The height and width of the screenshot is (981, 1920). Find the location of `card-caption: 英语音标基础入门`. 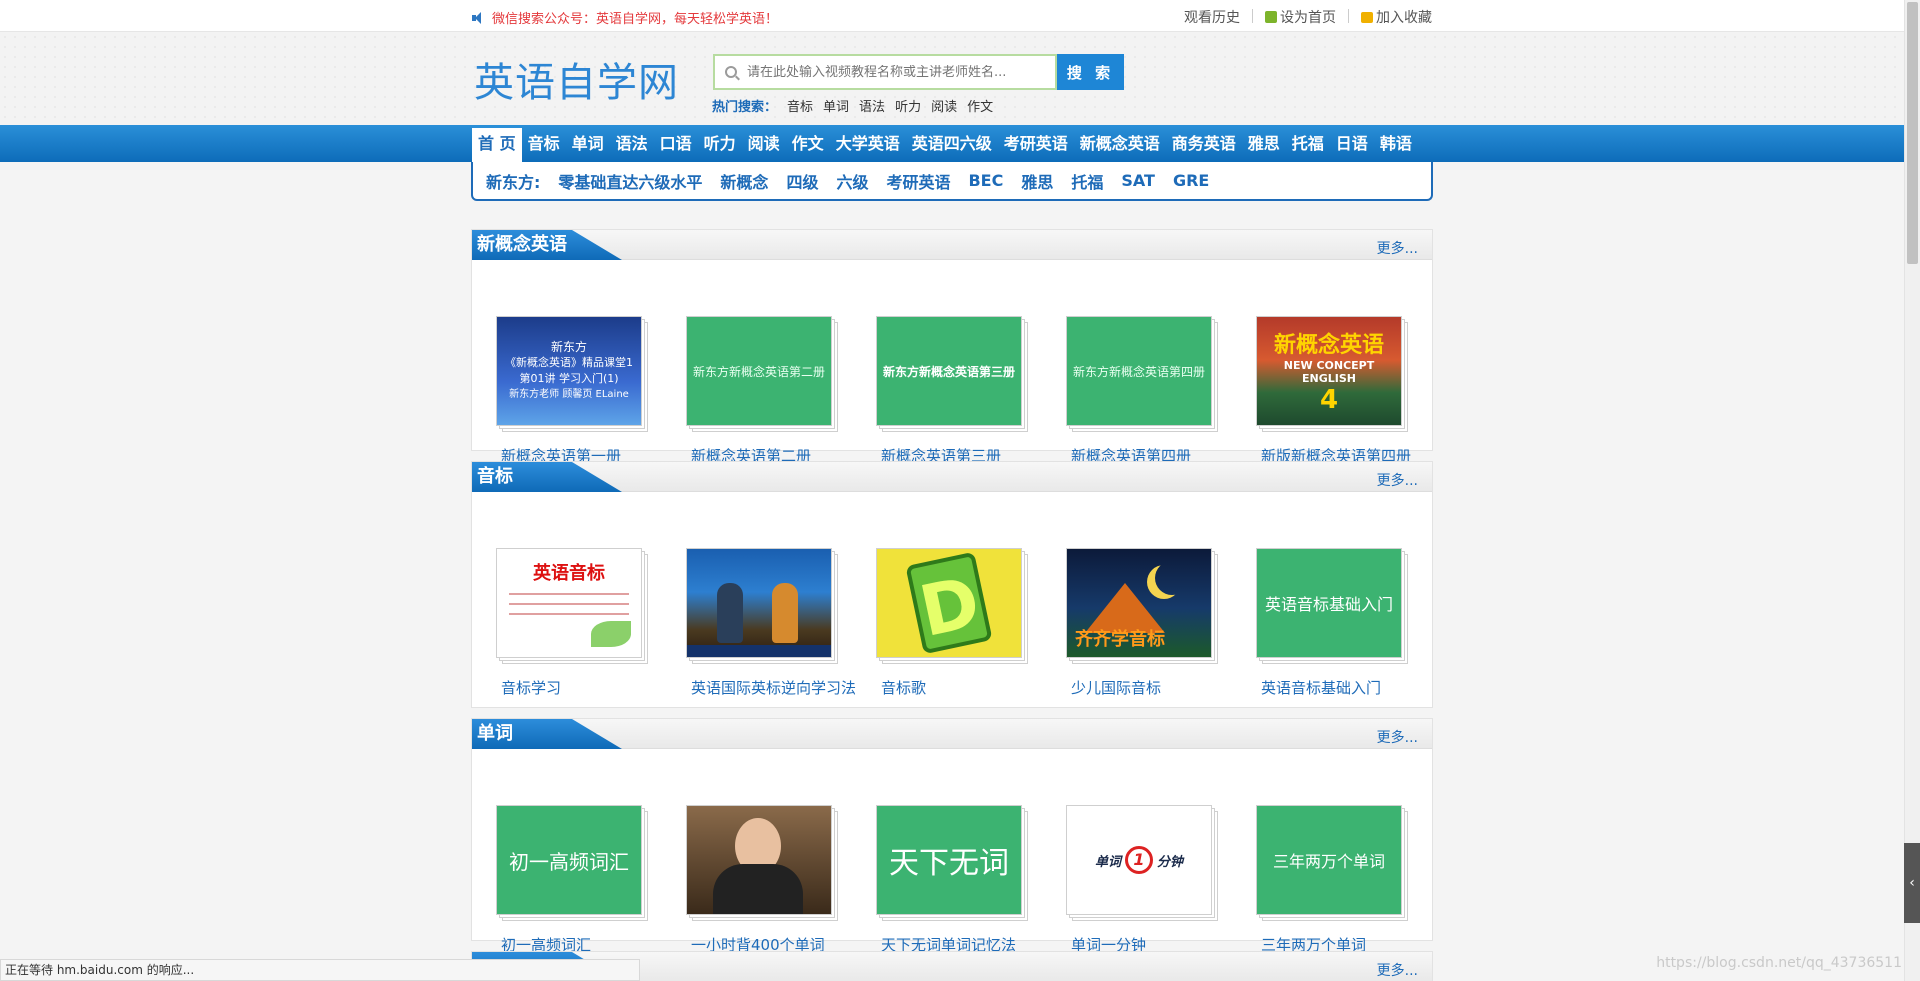

card-caption: 英语音标基础入门 is located at coordinates (1345, 688).